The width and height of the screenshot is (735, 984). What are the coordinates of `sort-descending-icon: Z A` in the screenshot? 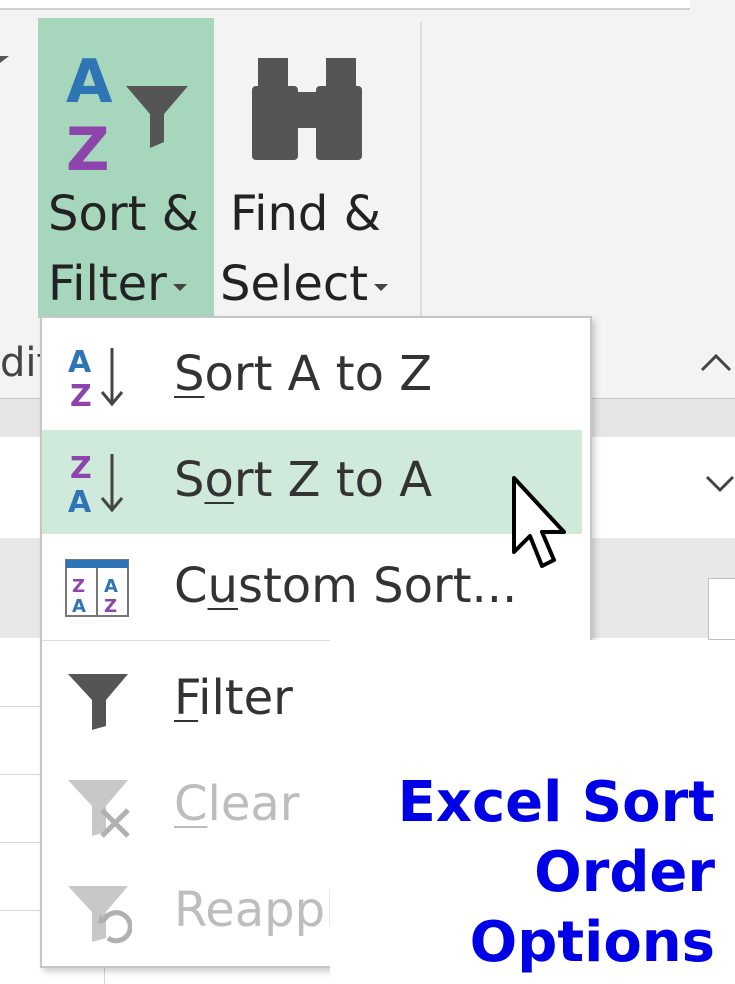 It's located at (96, 483).